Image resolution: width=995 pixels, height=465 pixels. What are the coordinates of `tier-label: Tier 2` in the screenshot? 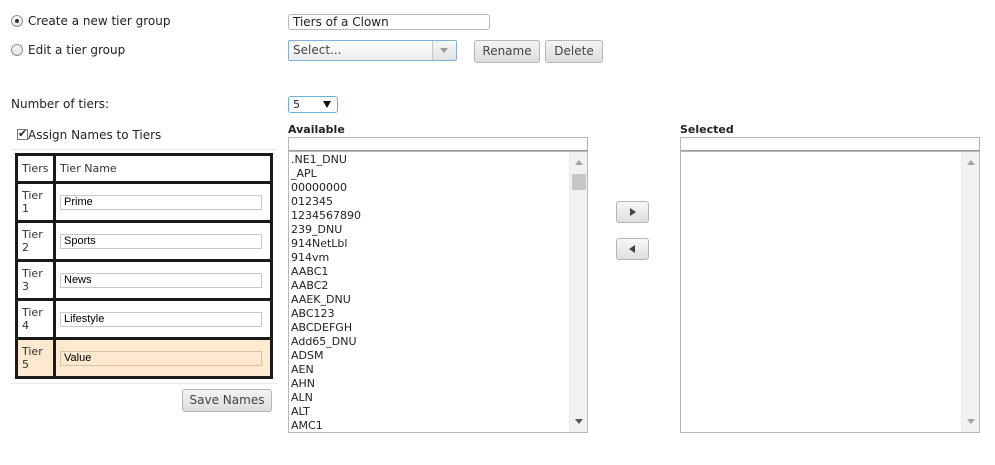 It's located at (35, 241).